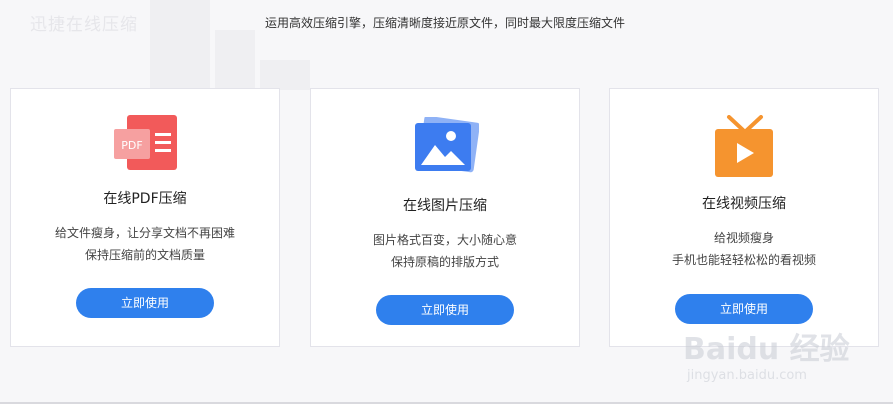  I want to click on card-description-line-1: 图片格式百变，大小随心意, so click(444, 240).